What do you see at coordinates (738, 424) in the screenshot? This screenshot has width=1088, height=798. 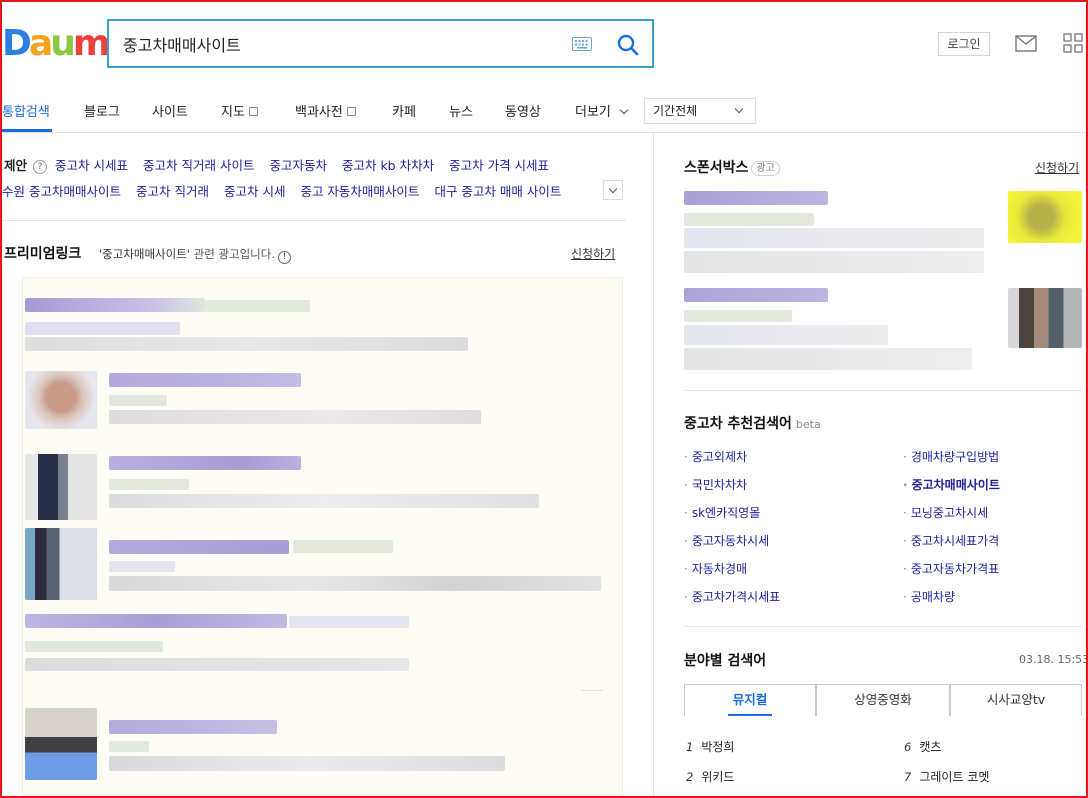 I see `recommend-title-label: 중고차 추천검색어` at bounding box center [738, 424].